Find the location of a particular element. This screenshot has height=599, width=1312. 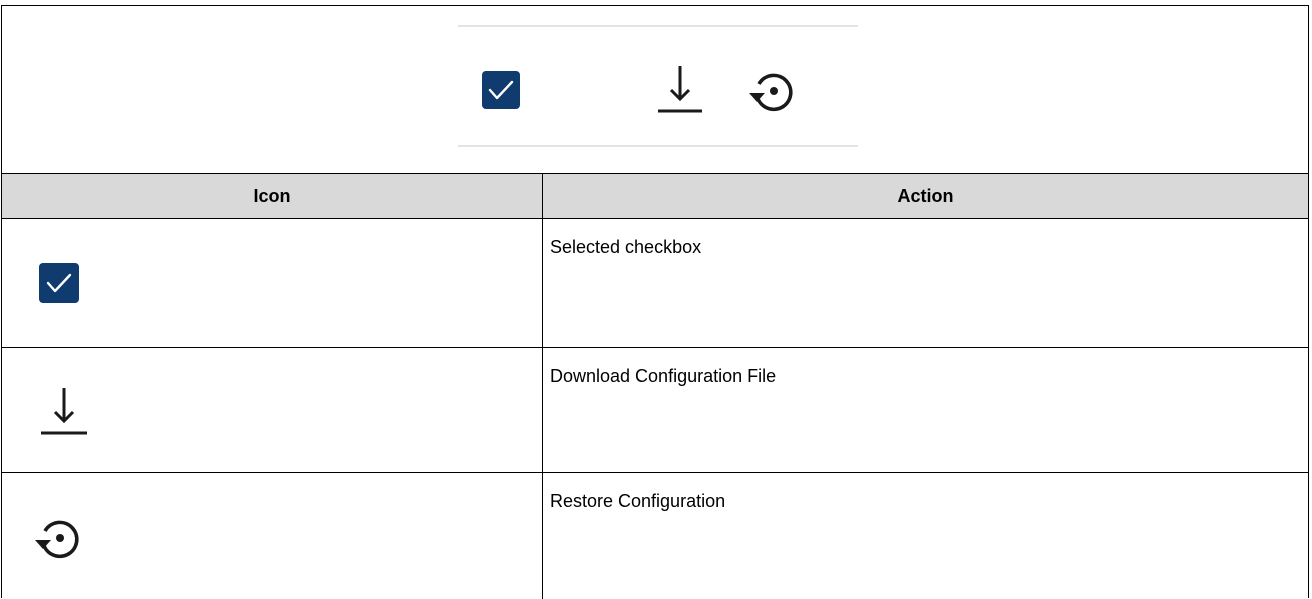

table-header: Icon Action is located at coordinates (655, 196).